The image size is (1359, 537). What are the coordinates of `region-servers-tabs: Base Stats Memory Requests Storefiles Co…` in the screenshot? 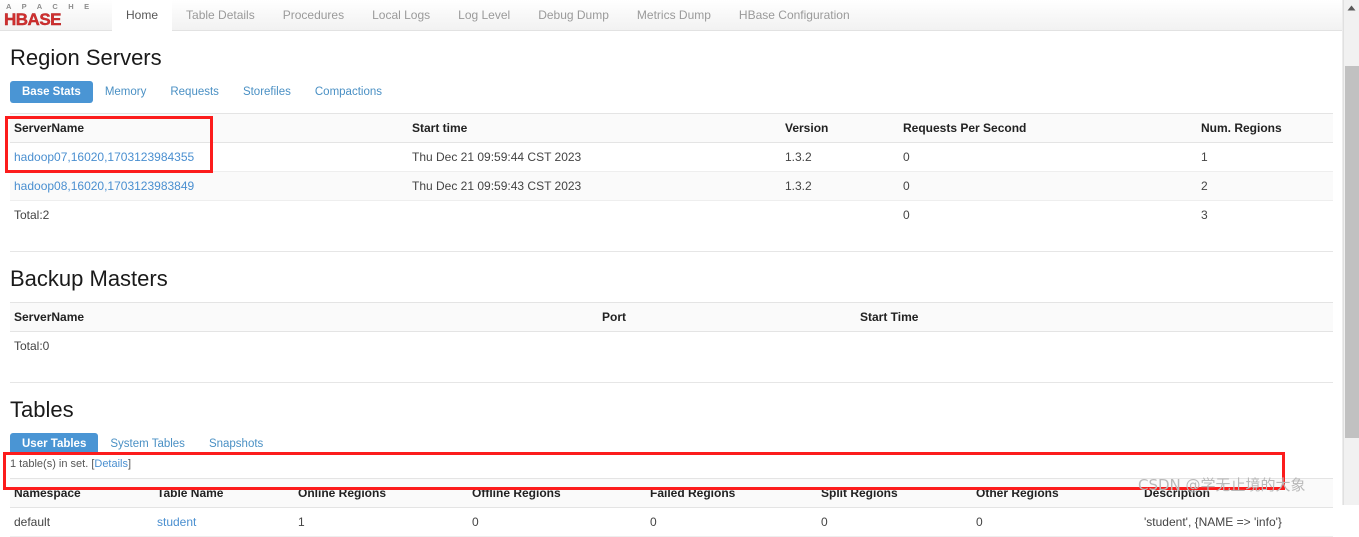 It's located at (671, 92).